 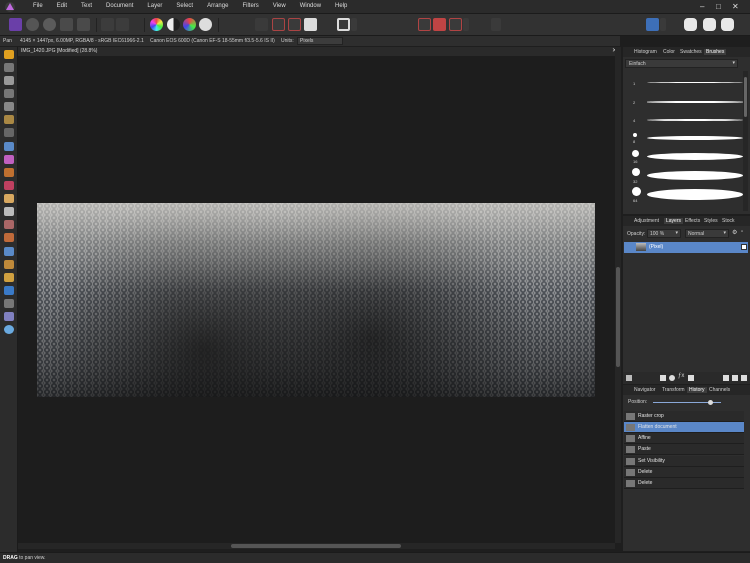 What do you see at coordinates (672, 378) in the screenshot?
I see `adjustment-layer-icon` at bounding box center [672, 378].